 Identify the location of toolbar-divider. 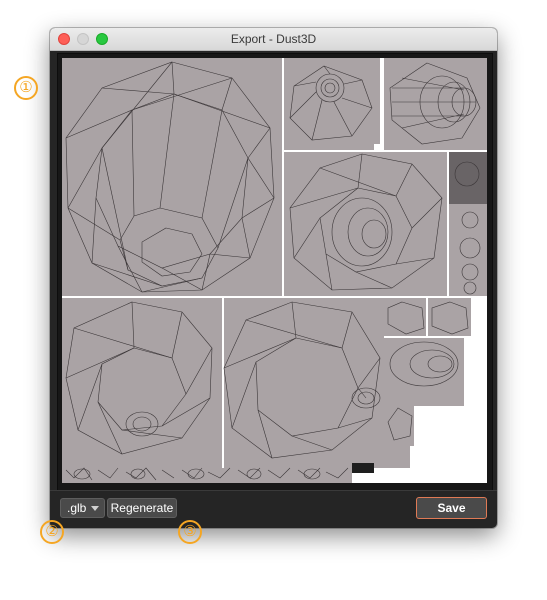
(273, 490).